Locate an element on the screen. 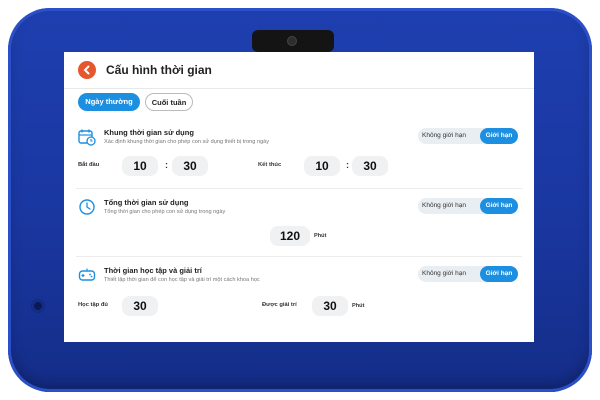 The height and width of the screenshot is (400, 600). clock-icon is located at coordinates (87, 207).